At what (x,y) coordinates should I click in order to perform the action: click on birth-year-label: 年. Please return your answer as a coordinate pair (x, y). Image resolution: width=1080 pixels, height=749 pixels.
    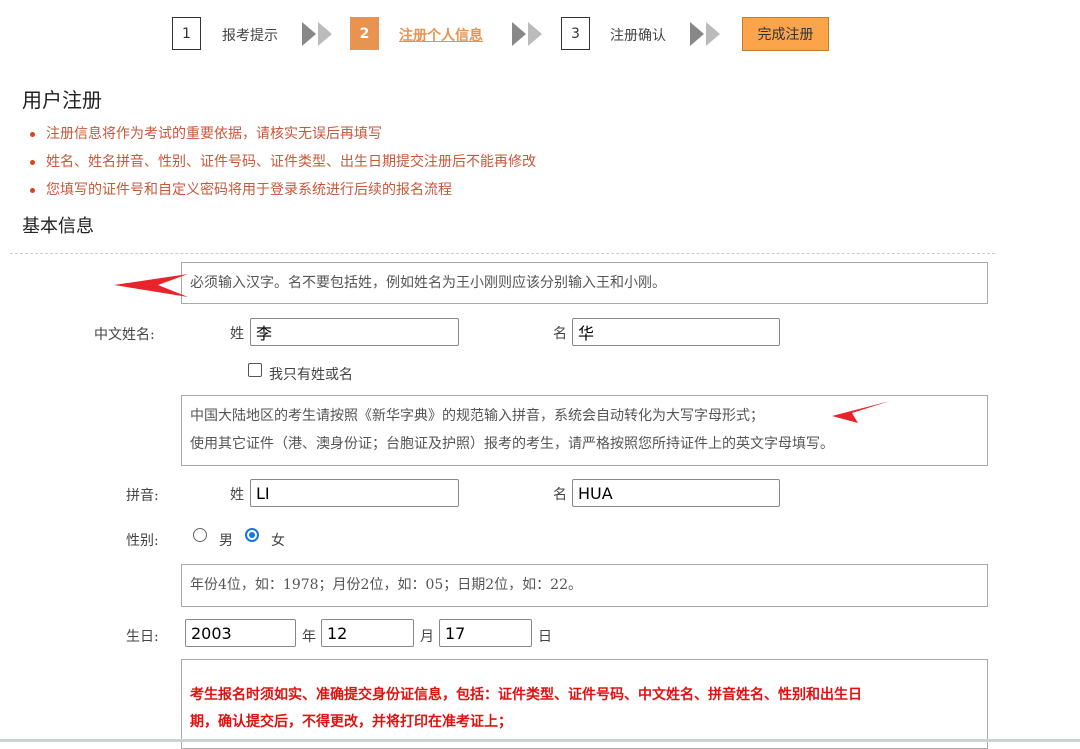
    Looking at the image, I should click on (309, 637).